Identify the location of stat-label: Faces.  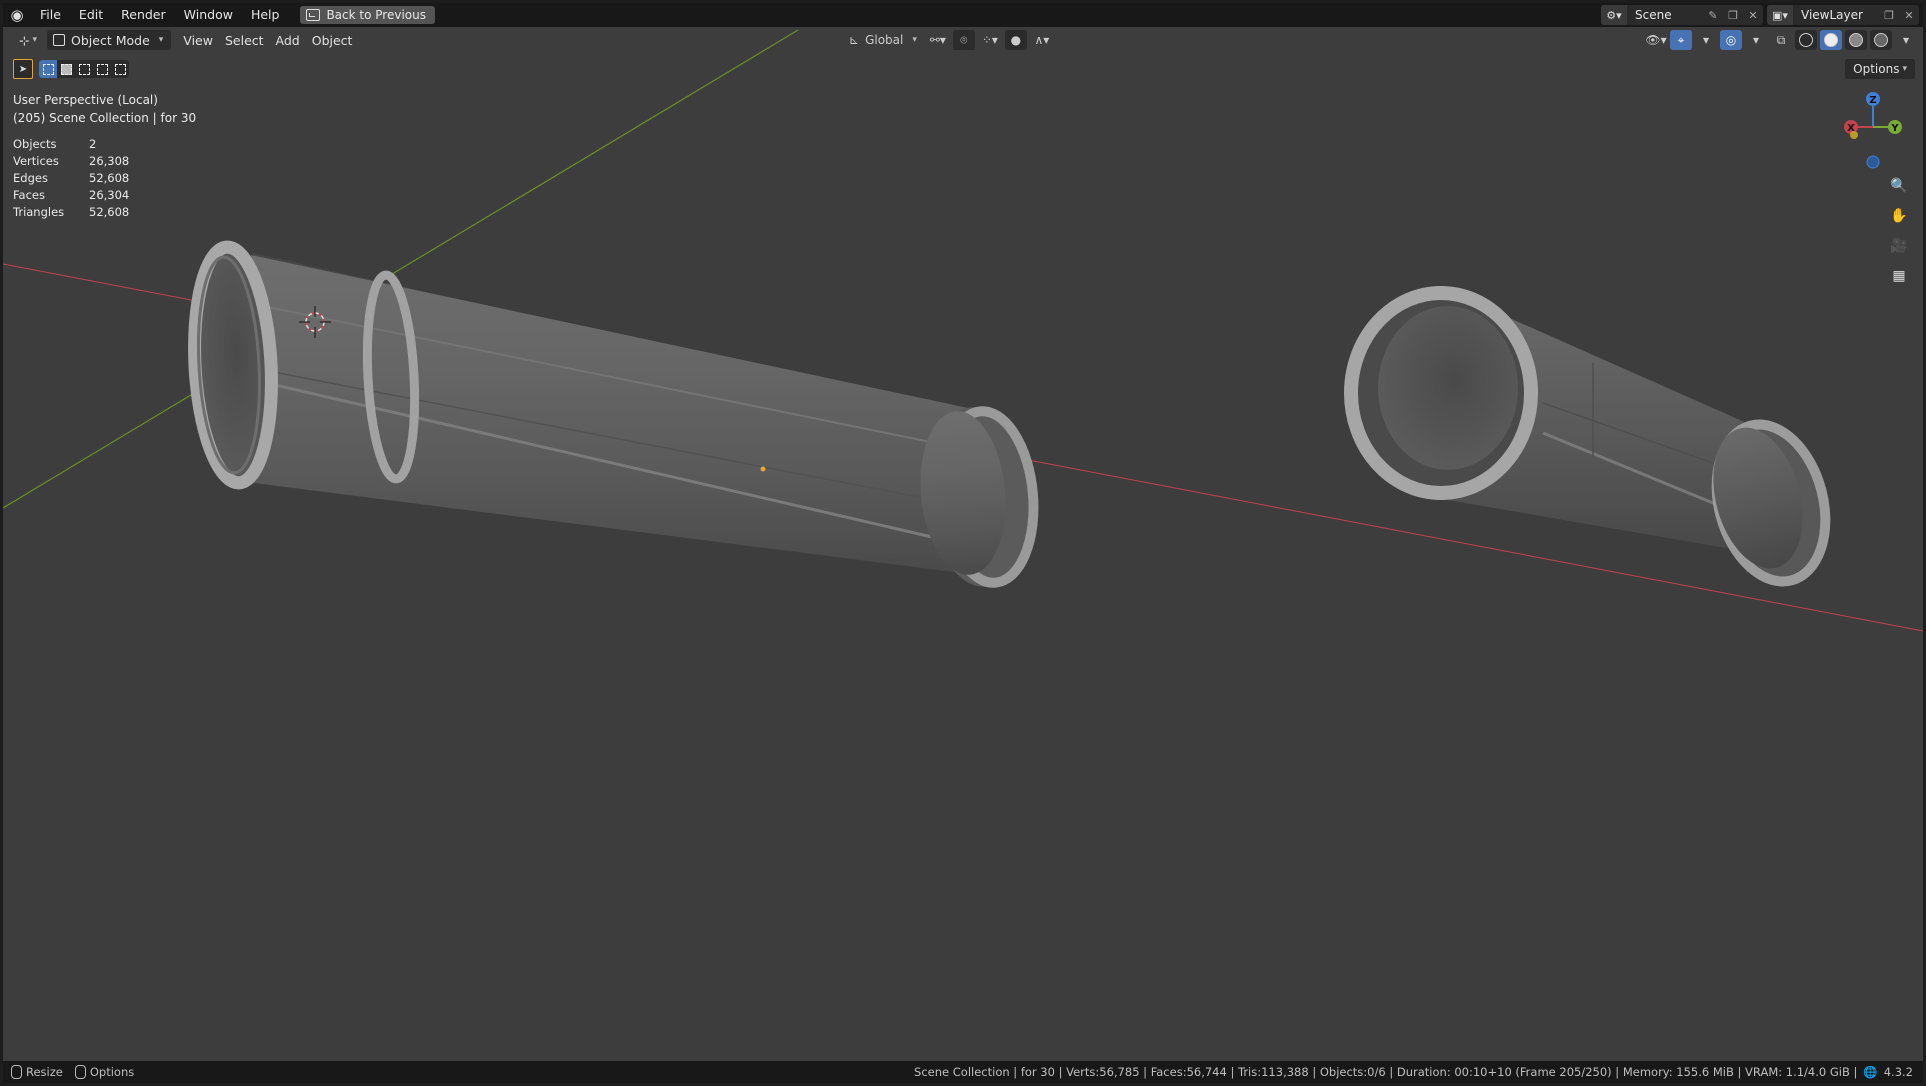
(29, 195).